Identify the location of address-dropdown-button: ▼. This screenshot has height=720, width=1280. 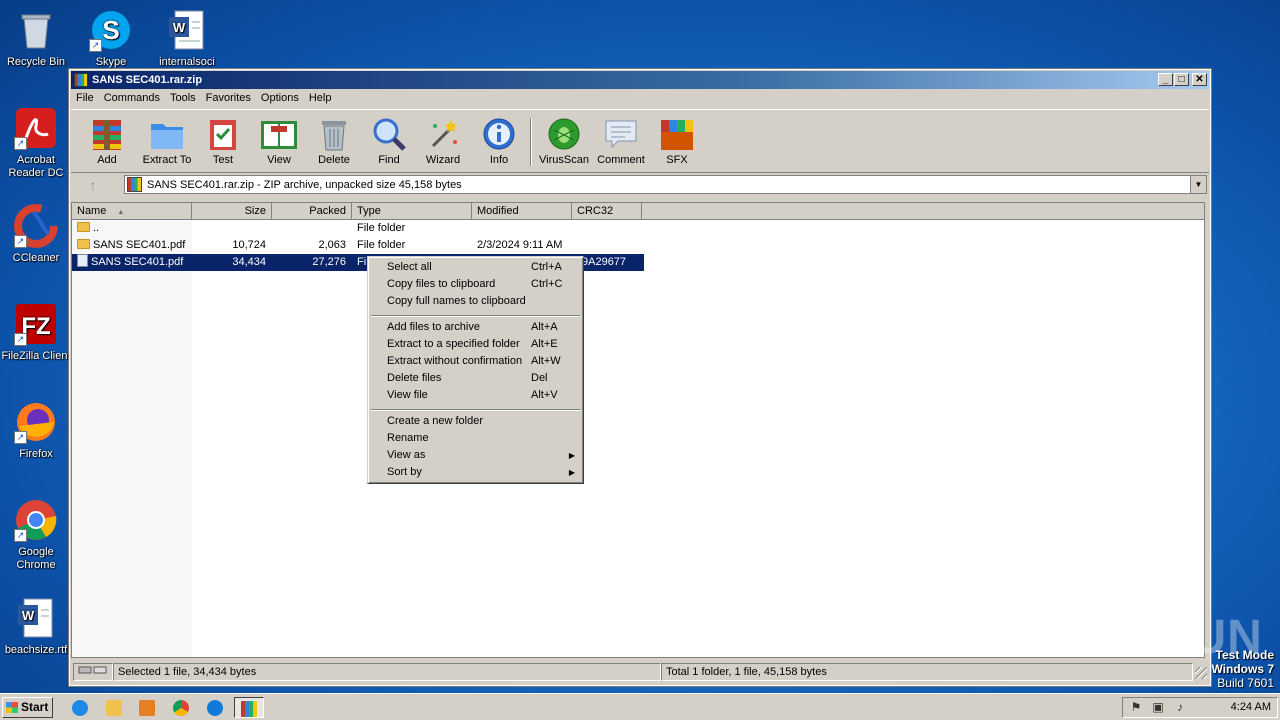
(1198, 184).